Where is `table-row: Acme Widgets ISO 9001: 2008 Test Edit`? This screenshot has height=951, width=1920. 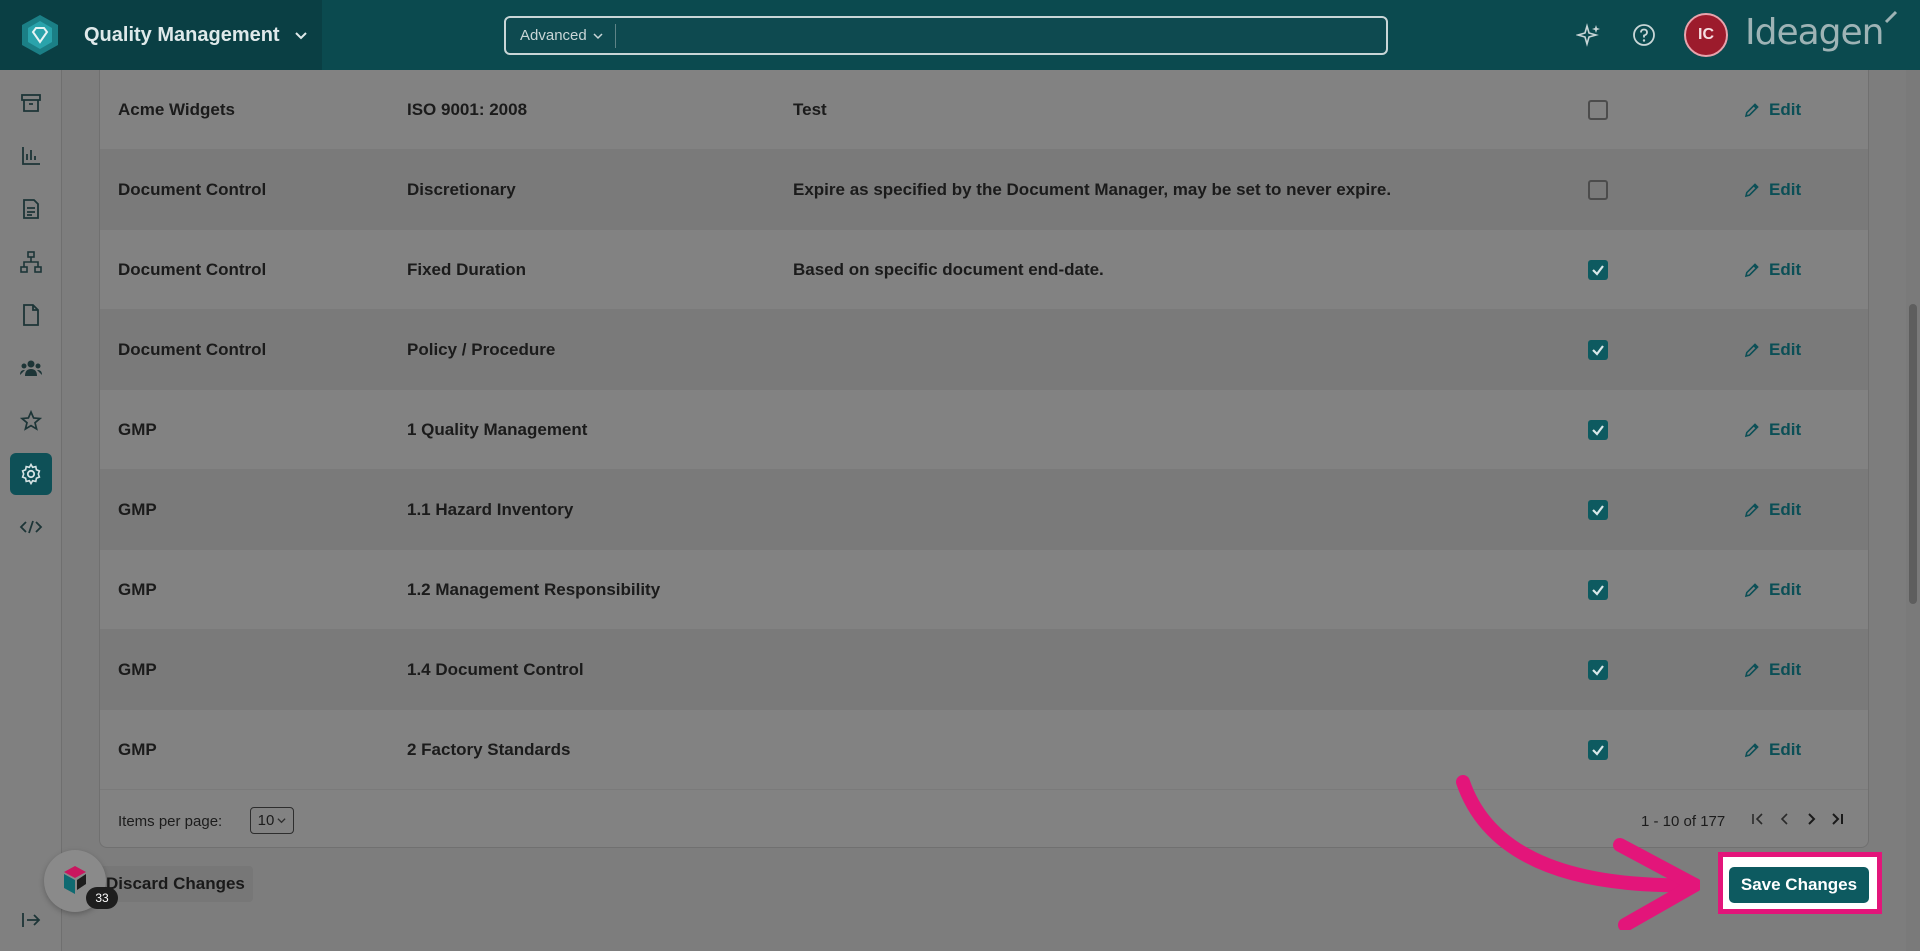
table-row: Acme Widgets ISO 9001: 2008 Test Edit is located at coordinates (984, 110).